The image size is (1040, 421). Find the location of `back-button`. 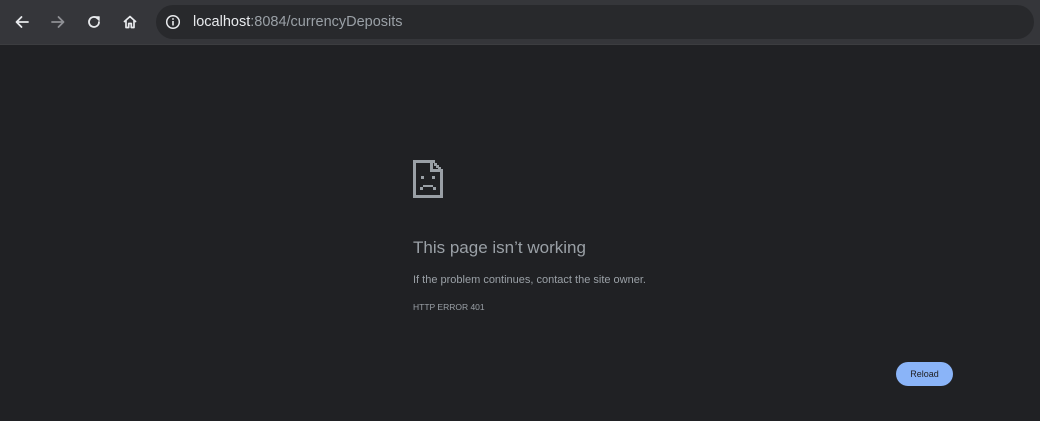

back-button is located at coordinates (22, 22).